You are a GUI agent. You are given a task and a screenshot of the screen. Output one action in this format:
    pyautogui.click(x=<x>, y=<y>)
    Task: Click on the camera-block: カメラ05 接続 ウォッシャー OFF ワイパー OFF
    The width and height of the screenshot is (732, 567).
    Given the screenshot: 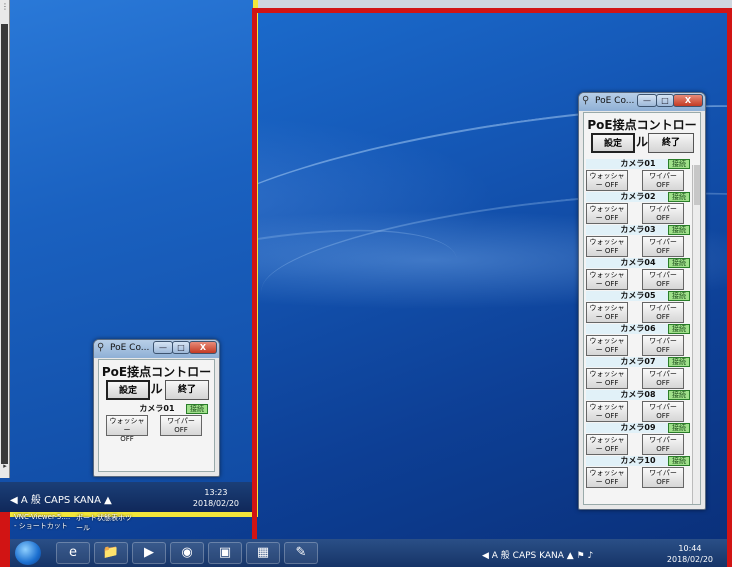 What is the action you would take?
    pyautogui.click(x=638, y=307)
    